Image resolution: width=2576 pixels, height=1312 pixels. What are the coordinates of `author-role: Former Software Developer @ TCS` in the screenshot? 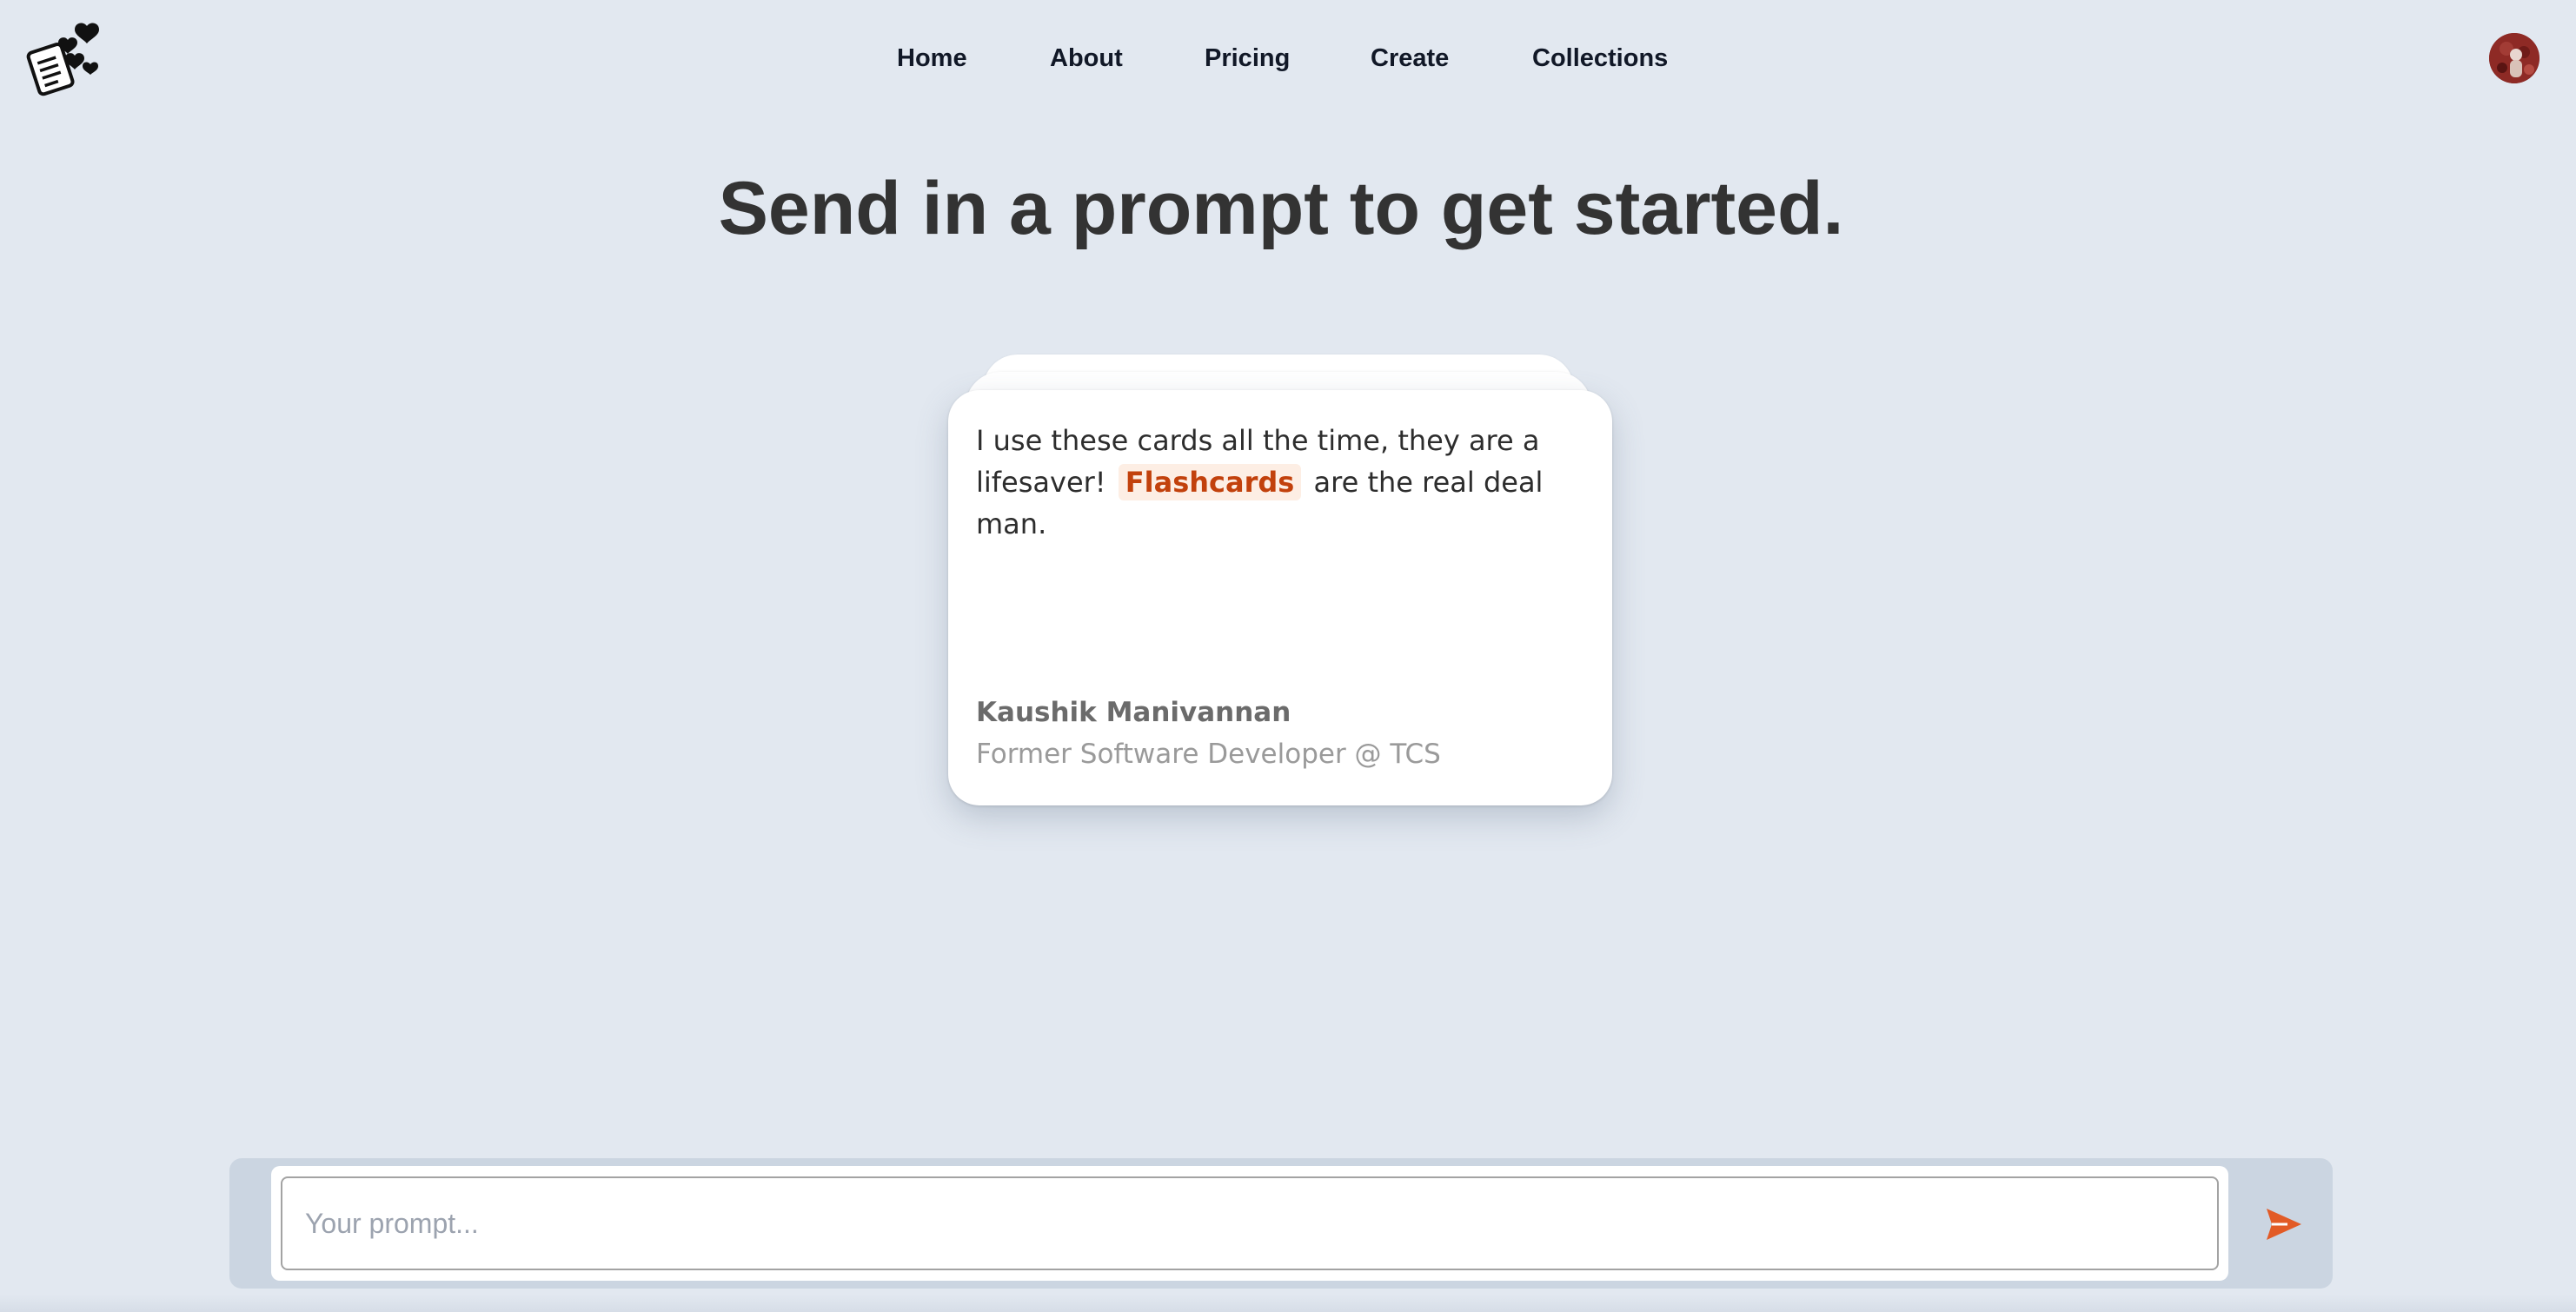 It's located at (1208, 754).